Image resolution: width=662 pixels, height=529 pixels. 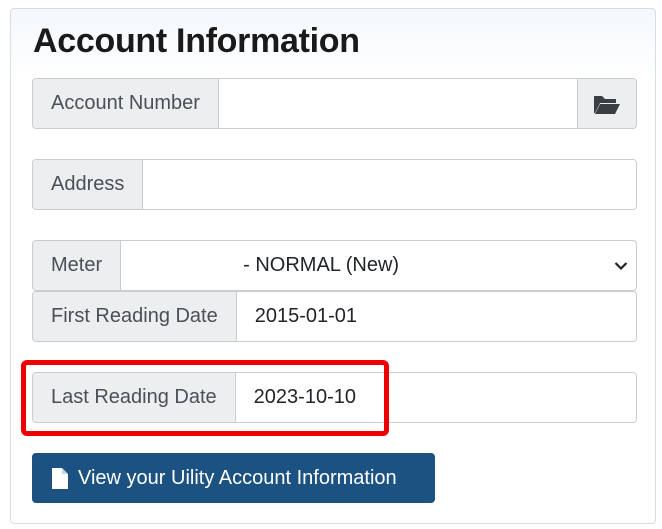 What do you see at coordinates (237, 477) in the screenshot?
I see `view-button-label: View your Uility Account Information` at bounding box center [237, 477].